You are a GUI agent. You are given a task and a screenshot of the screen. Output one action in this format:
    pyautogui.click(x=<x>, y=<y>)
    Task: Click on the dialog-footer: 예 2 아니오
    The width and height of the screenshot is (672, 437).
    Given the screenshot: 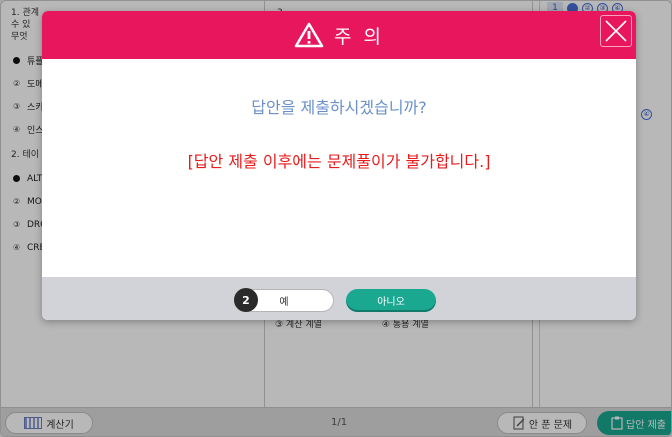 What is the action you would take?
    pyautogui.click(x=339, y=298)
    